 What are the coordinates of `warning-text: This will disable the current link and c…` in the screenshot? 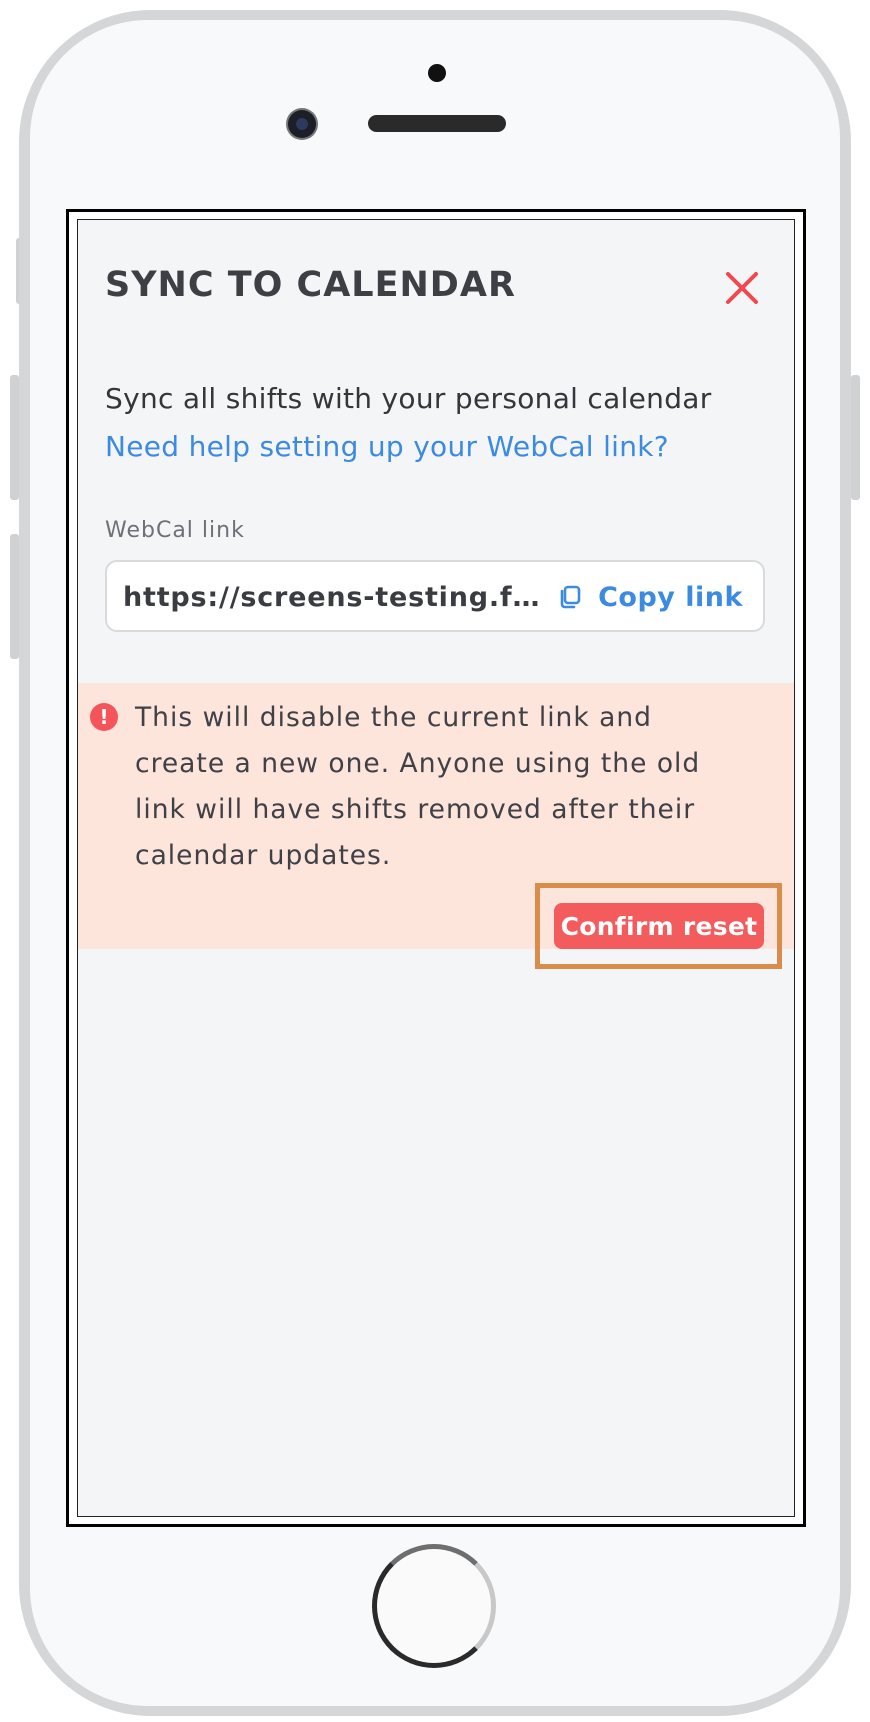 It's located at (418, 786).